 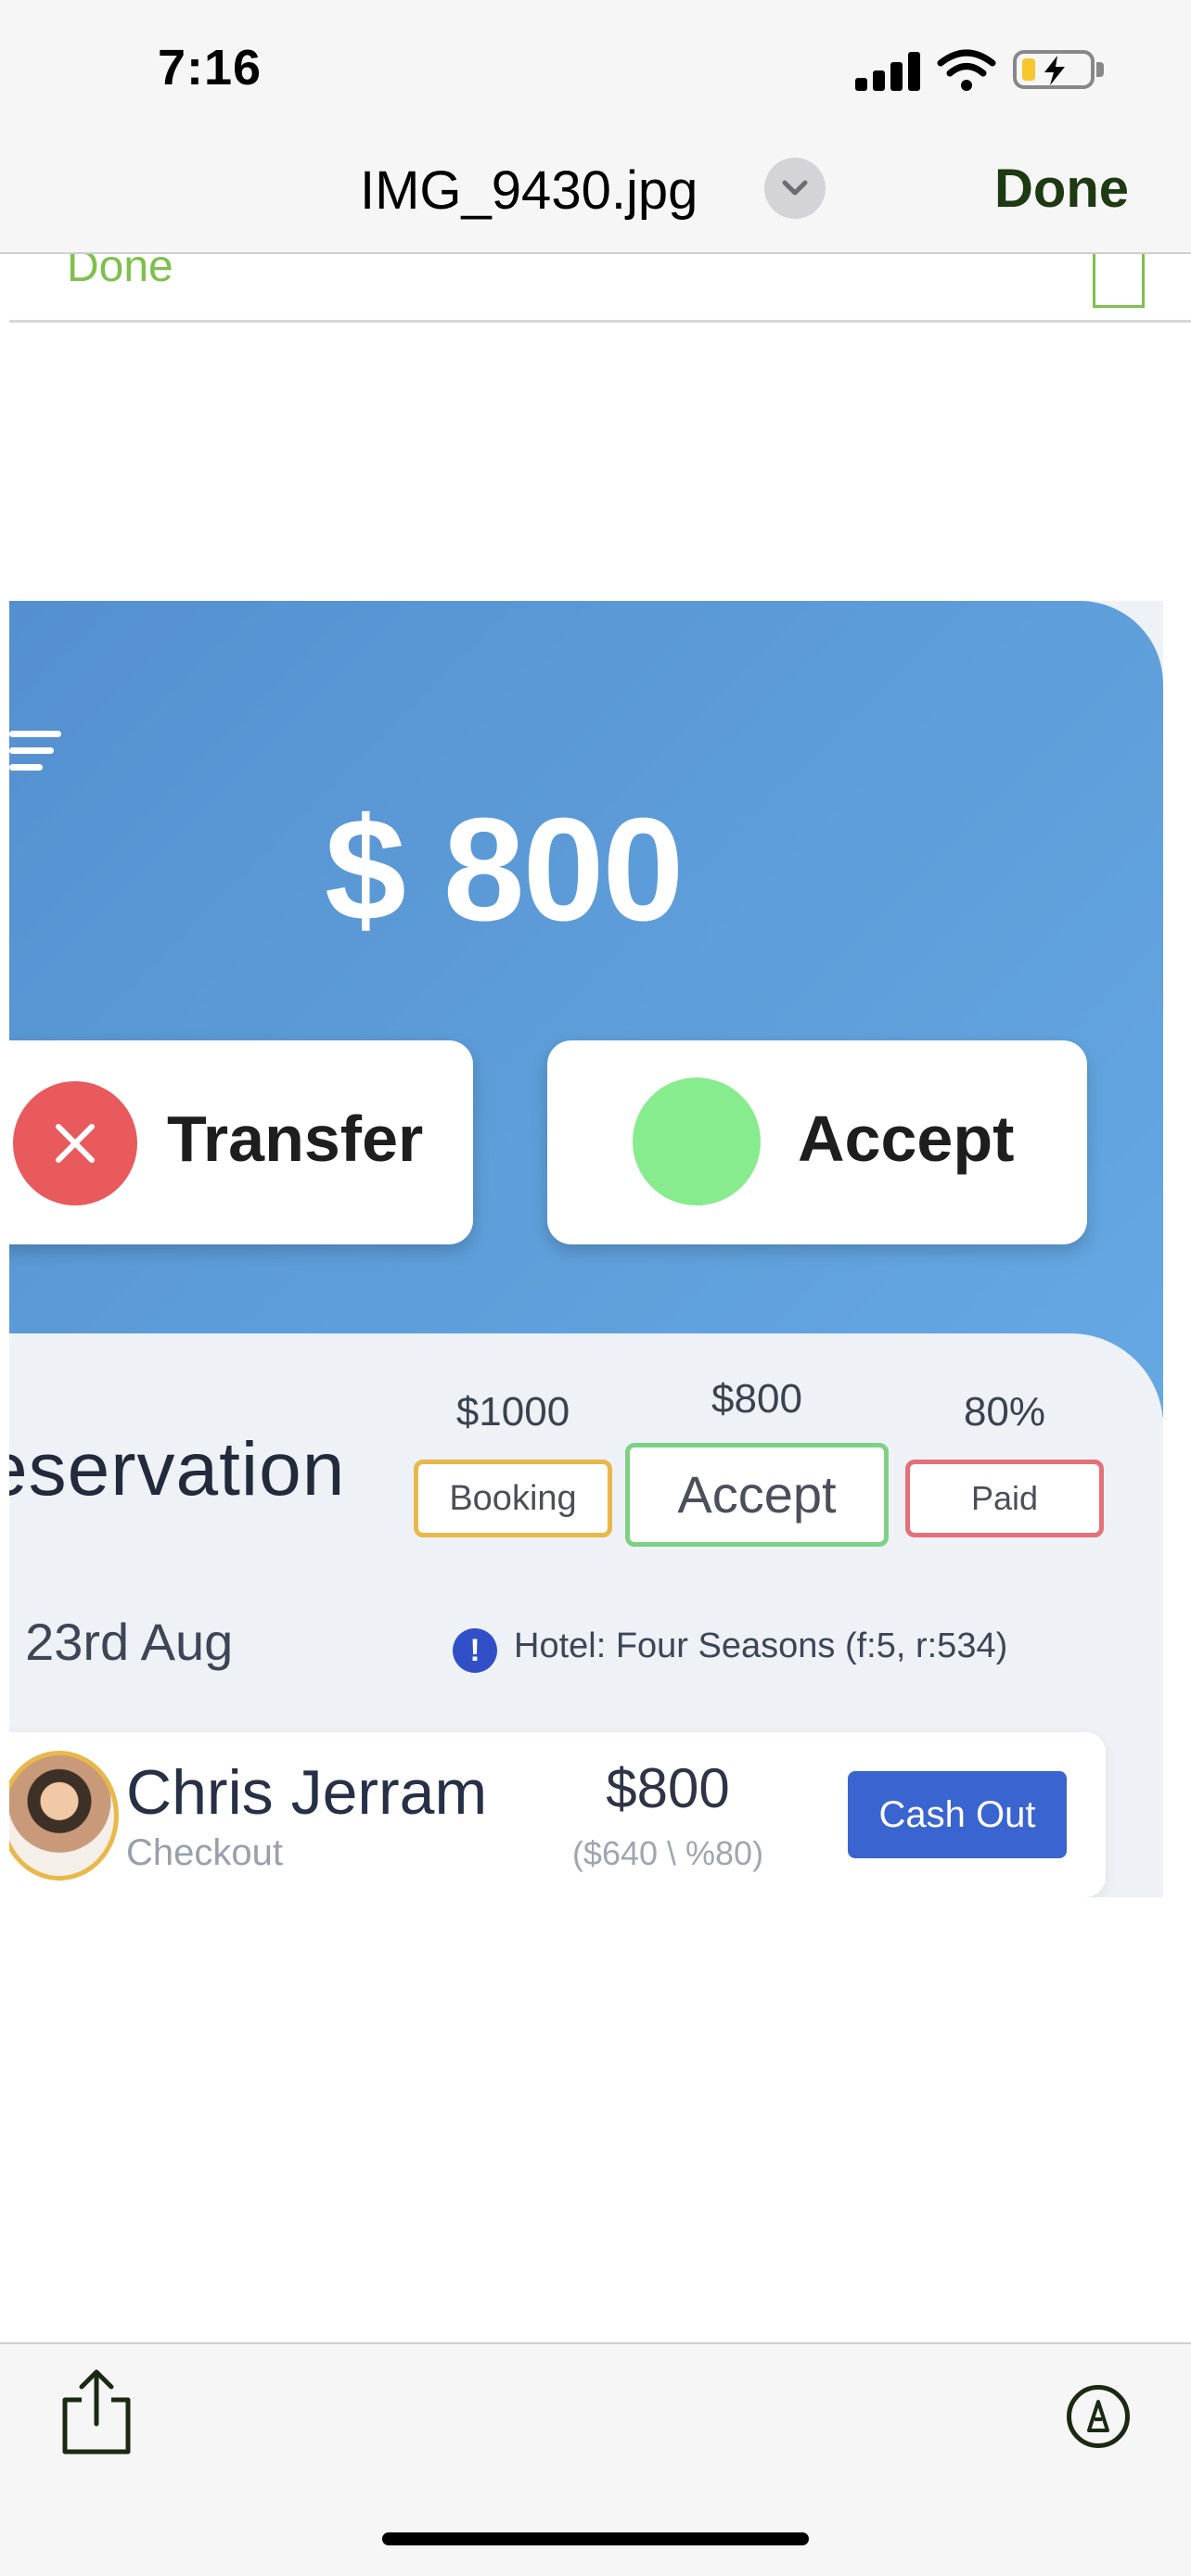 I want to click on guest-status: Checkout, so click(x=204, y=1853).